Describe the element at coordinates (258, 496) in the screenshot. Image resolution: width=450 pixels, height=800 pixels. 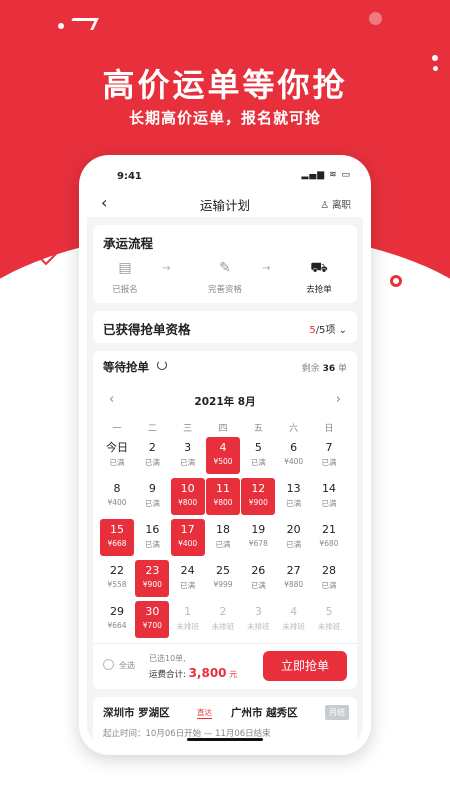
I see `calendar-day: 12 ¥900` at that location.